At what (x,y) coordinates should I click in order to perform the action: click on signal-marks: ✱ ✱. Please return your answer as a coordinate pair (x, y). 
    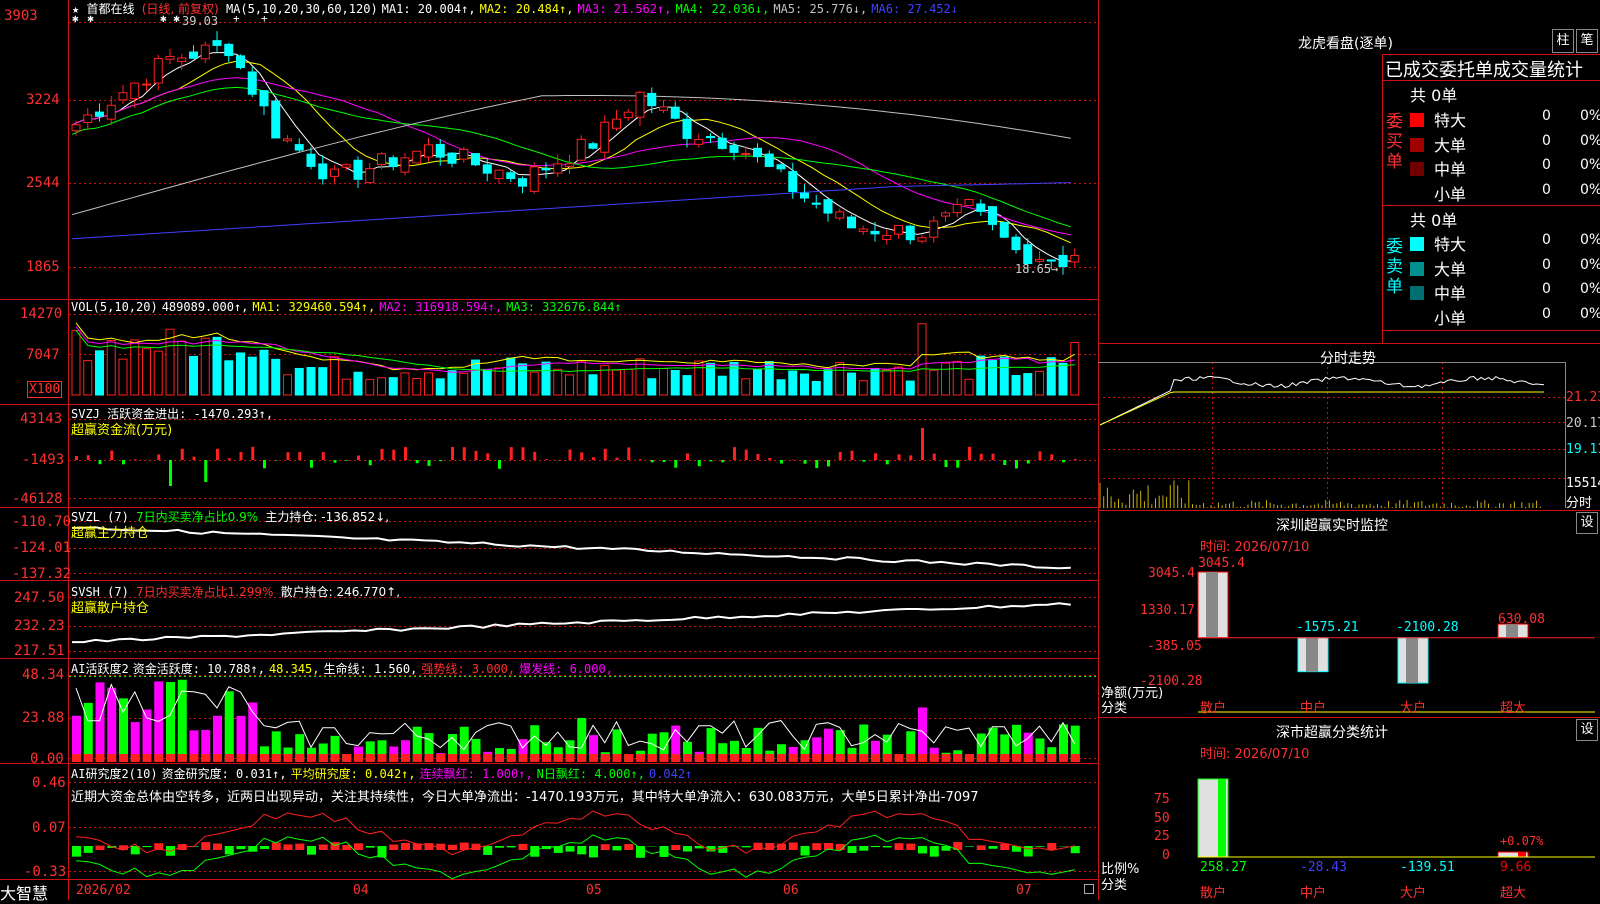
    Looking at the image, I should click on (83, 18).